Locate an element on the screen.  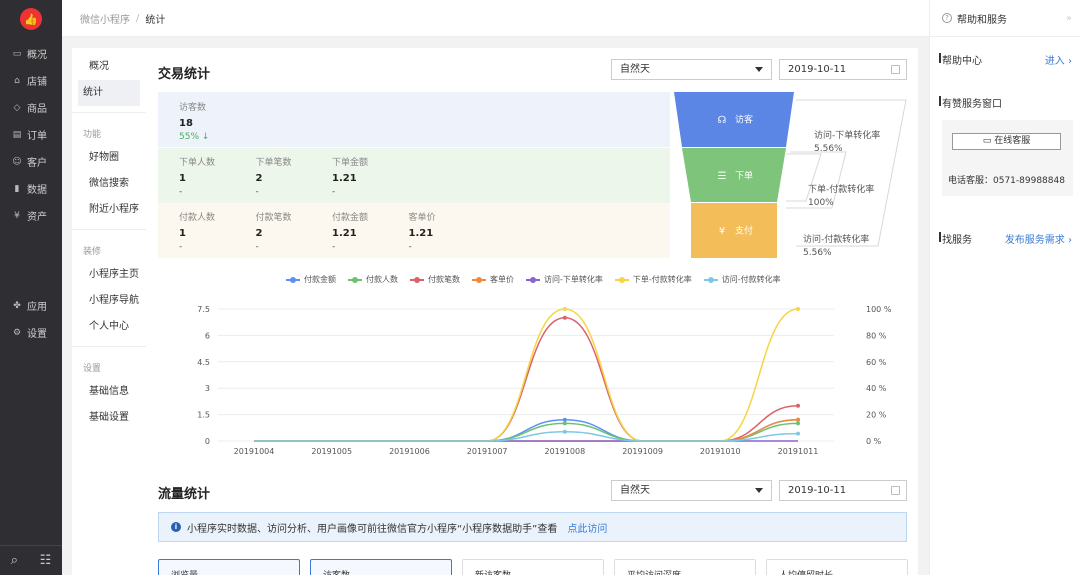
chat-icon: ☷ is located at coordinates (46, 560).